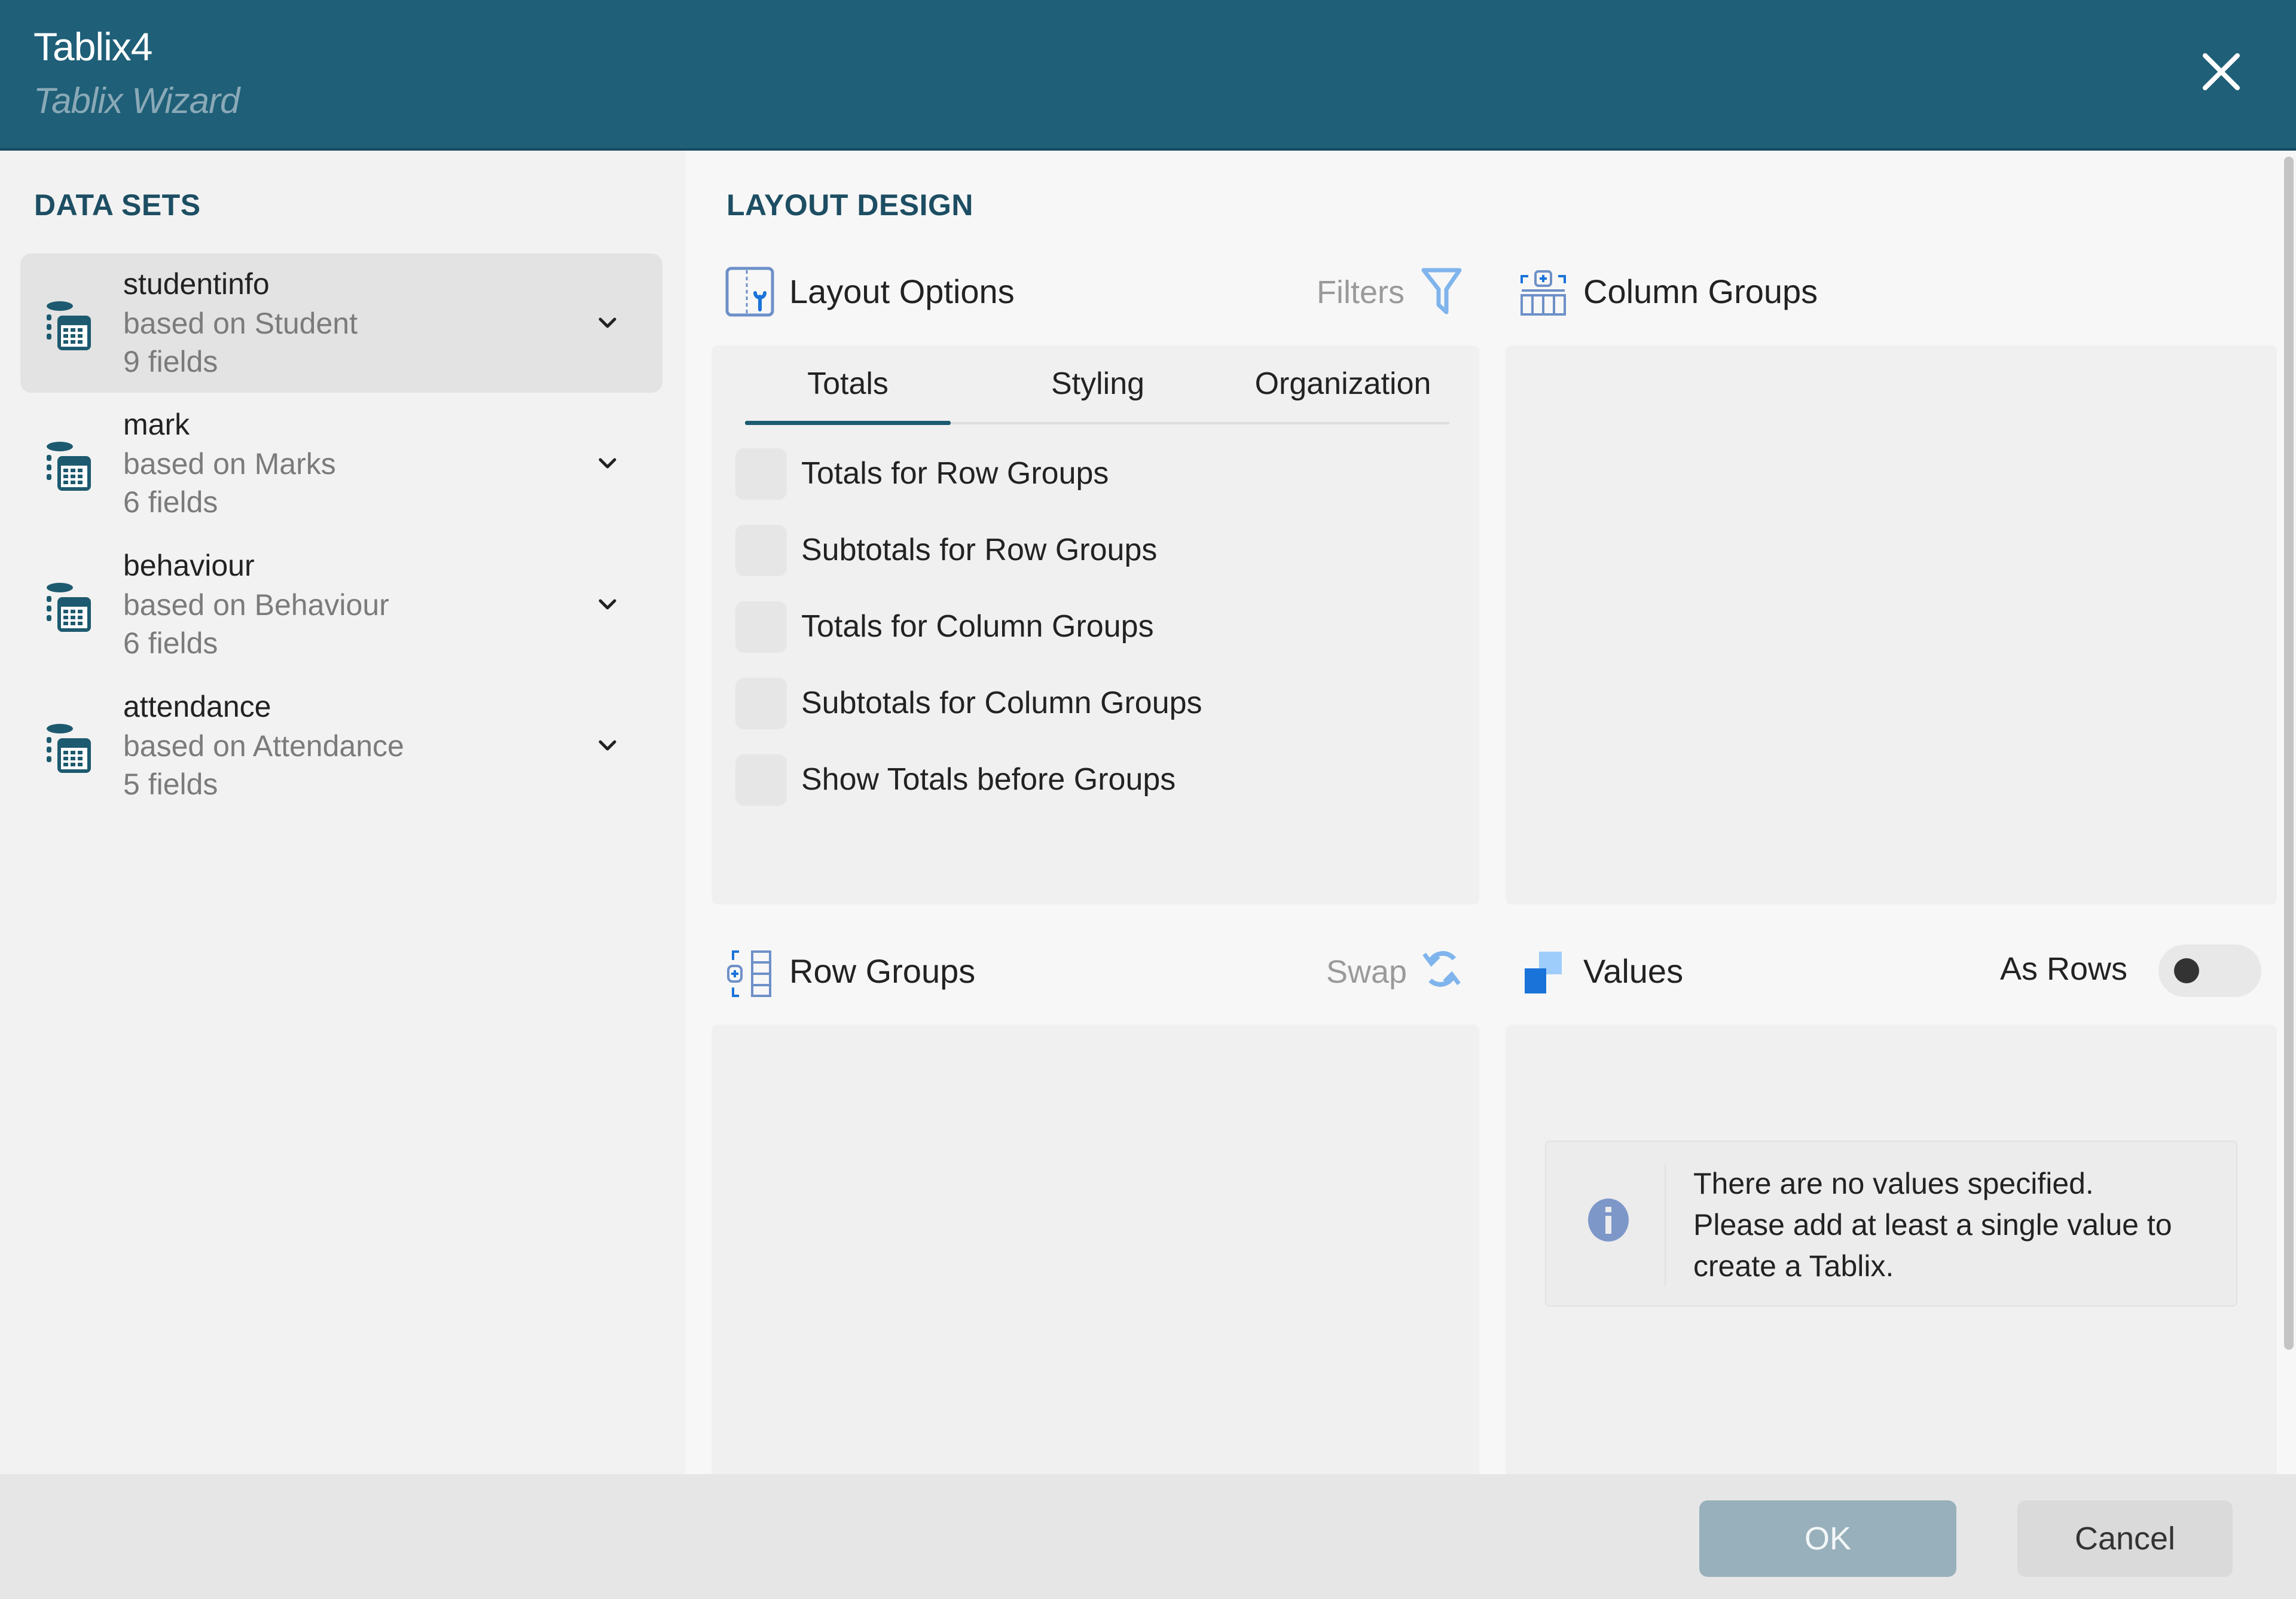 The image size is (2296, 1599). Describe the element at coordinates (170, 361) in the screenshot. I see `dataset-field-count: 9 fields` at that location.